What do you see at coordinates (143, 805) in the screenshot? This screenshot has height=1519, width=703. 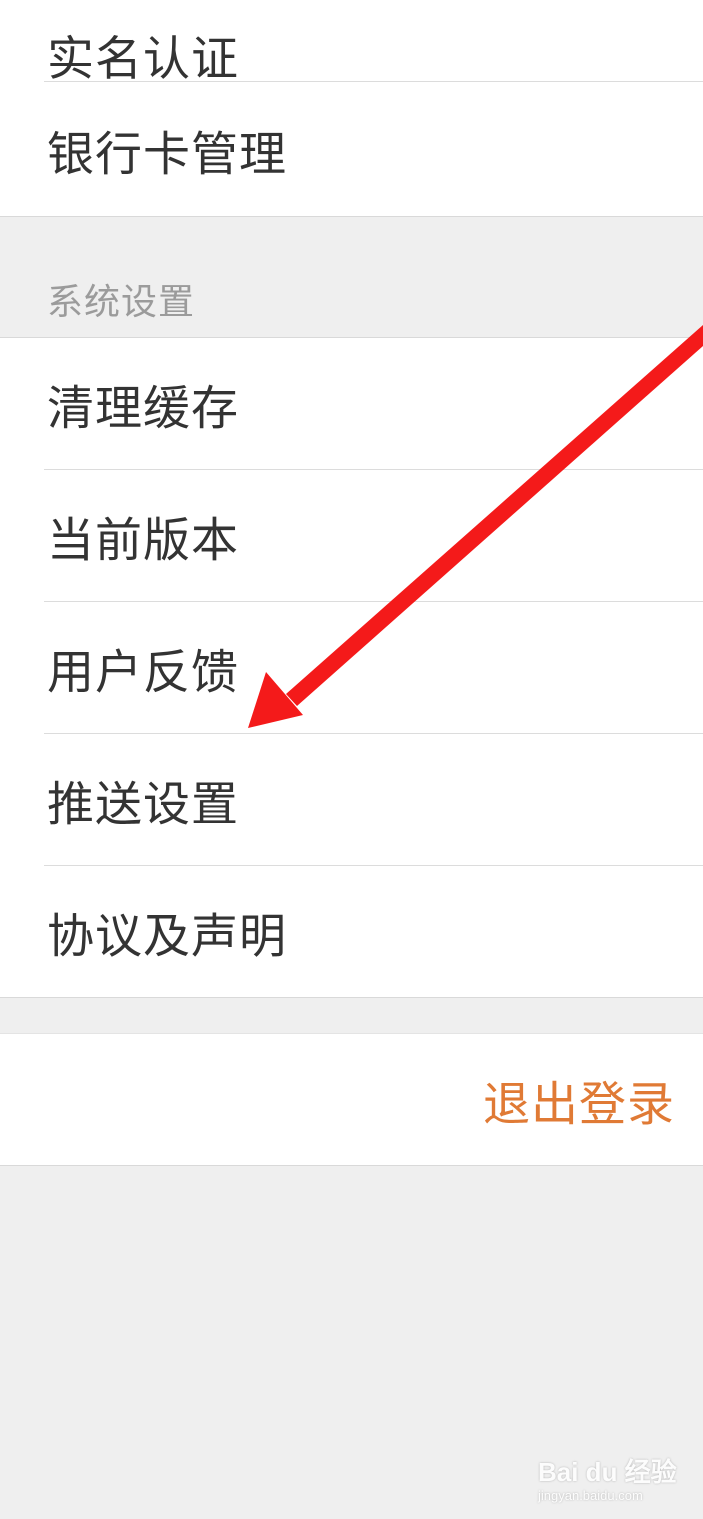 I see `push-settings-label: 推送设置` at bounding box center [143, 805].